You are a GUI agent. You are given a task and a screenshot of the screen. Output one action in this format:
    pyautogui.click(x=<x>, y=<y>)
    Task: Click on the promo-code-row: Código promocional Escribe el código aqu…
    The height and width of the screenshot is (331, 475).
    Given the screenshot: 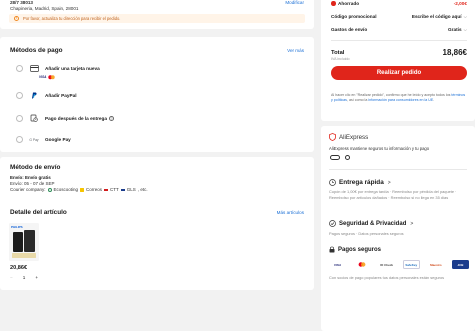 What is the action you would take?
    pyautogui.click(x=399, y=16)
    